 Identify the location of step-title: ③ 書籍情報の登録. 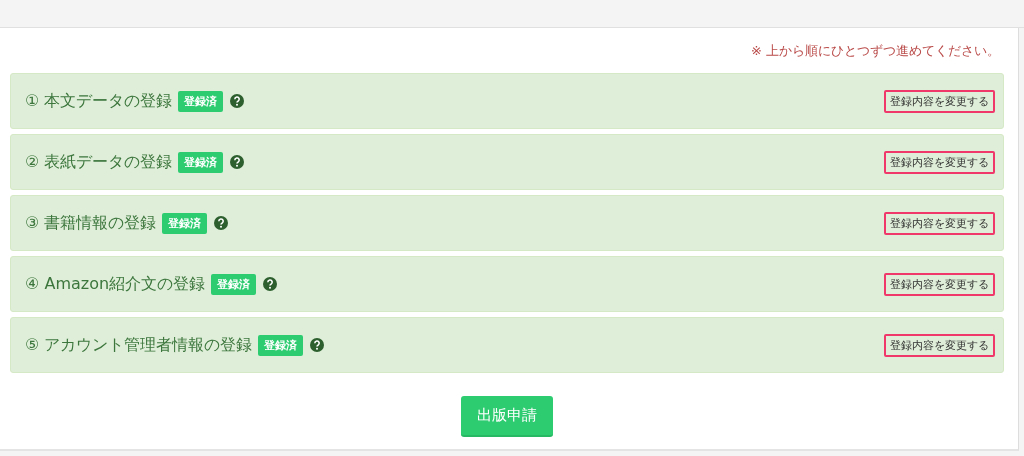
(91, 223).